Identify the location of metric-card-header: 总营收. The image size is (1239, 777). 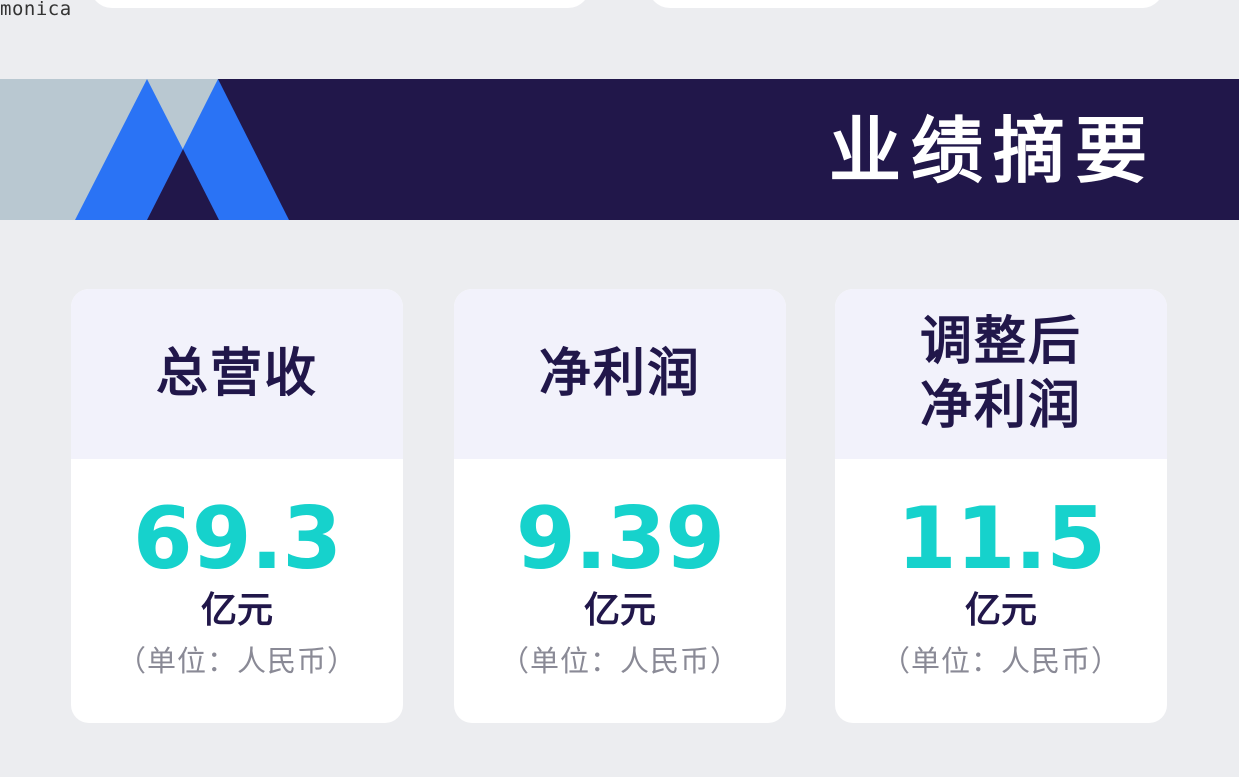
(237, 374).